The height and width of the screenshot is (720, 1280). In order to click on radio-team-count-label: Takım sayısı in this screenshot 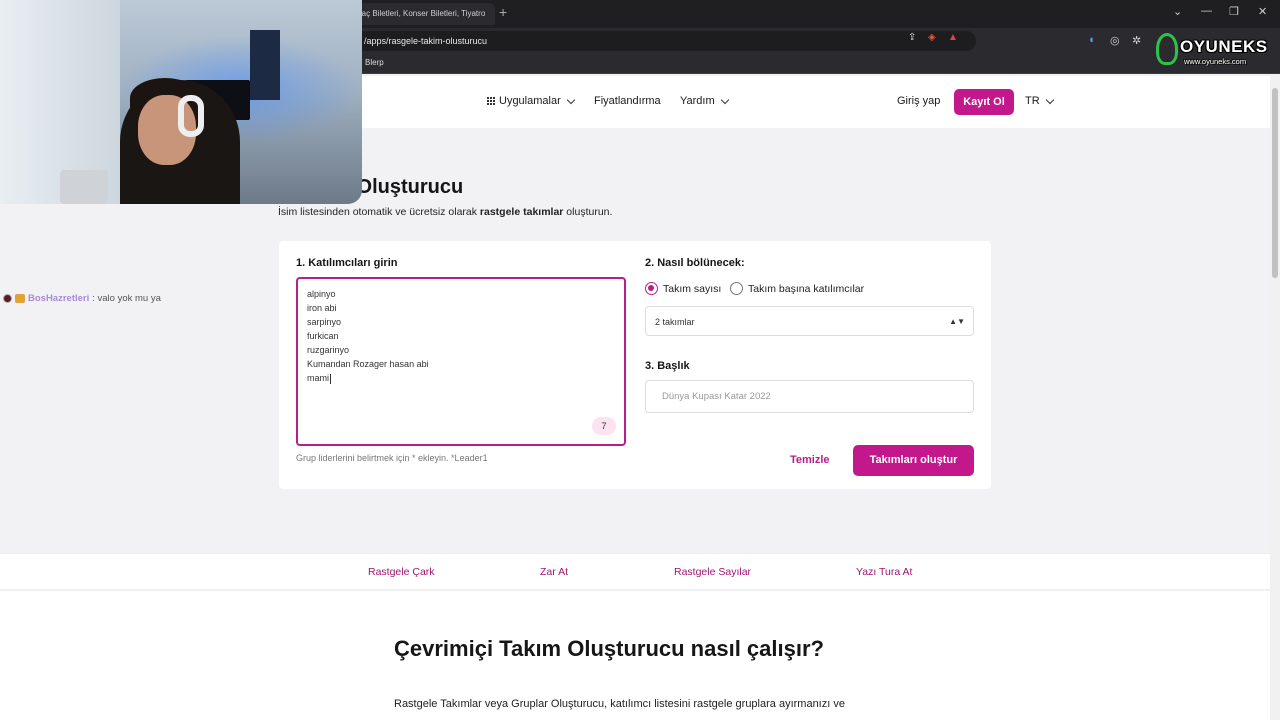, I will do `click(692, 288)`.